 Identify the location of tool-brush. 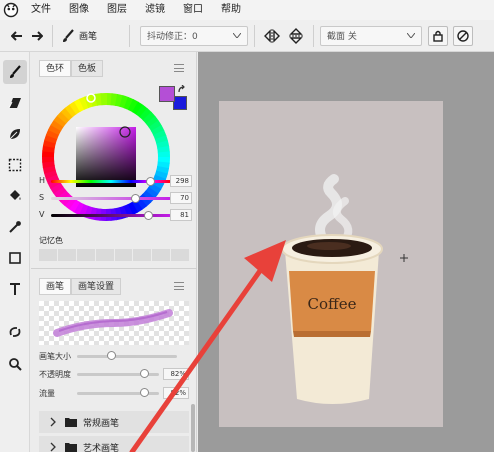
(15, 72).